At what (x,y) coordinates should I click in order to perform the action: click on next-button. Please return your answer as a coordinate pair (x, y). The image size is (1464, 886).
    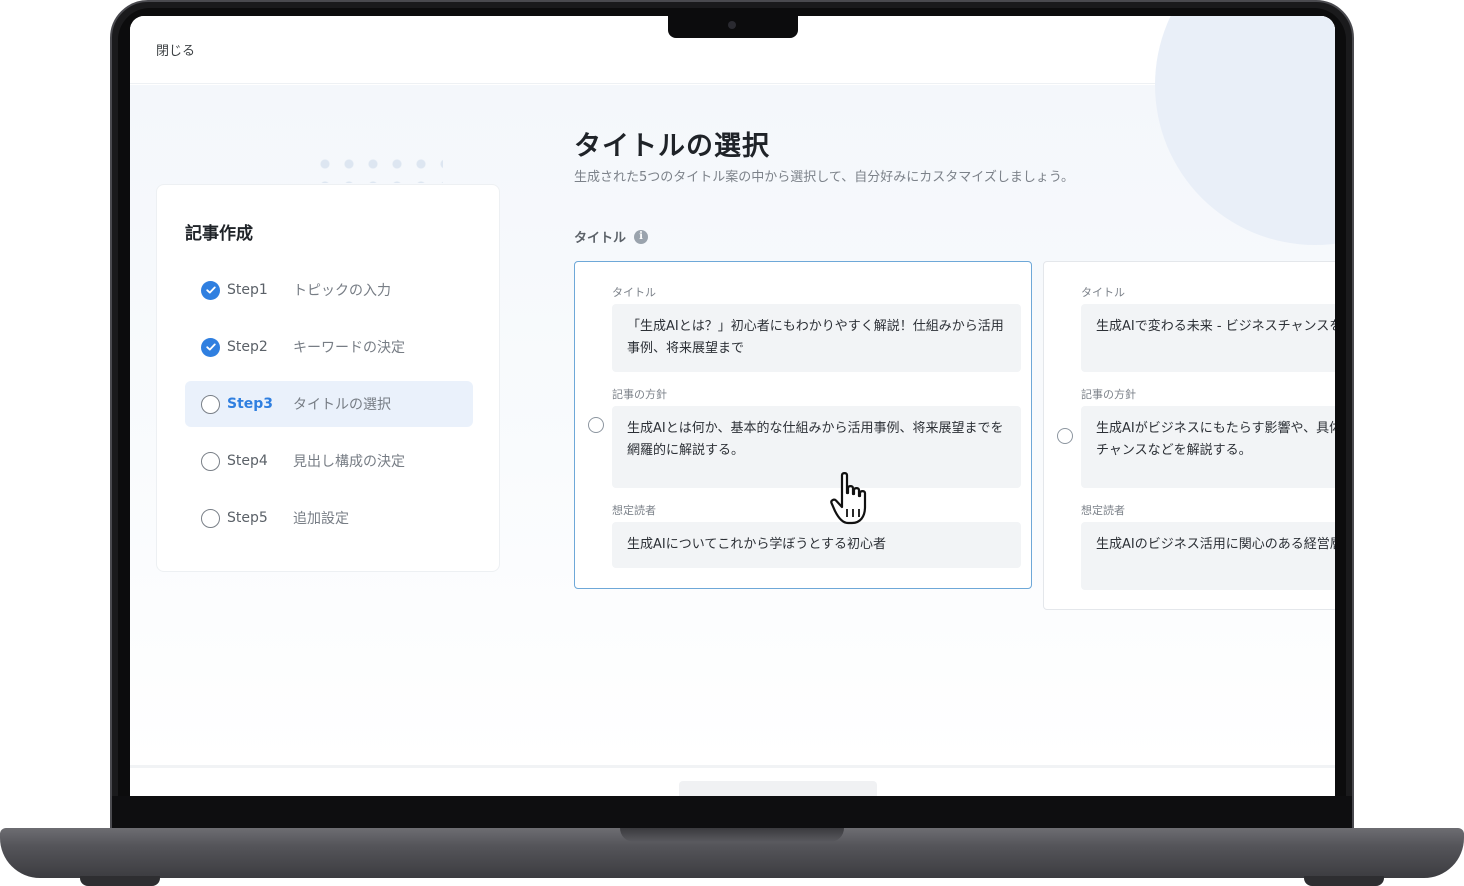
    Looking at the image, I should click on (778, 788).